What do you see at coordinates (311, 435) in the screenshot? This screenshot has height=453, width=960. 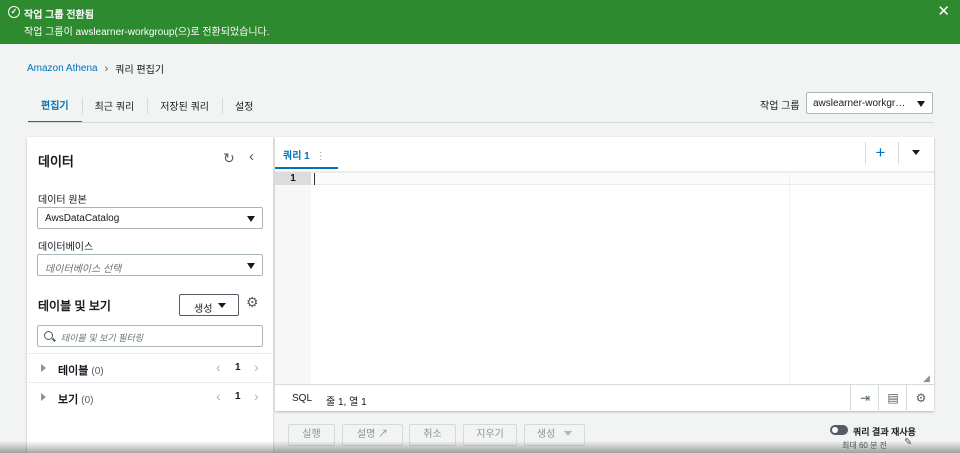 I see `run-button: 실행` at bounding box center [311, 435].